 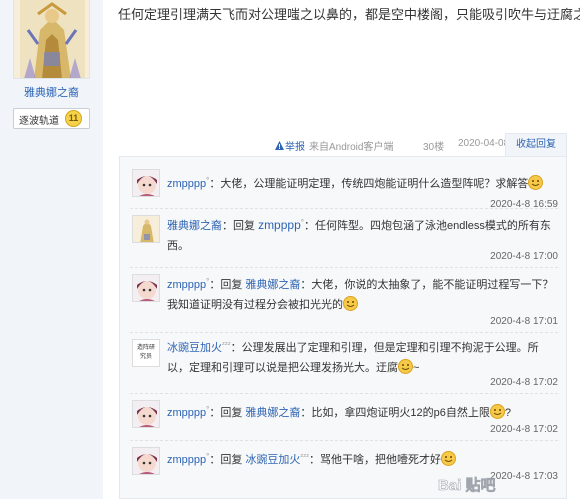 I want to click on saint-avatar-image, so click(x=51, y=39).